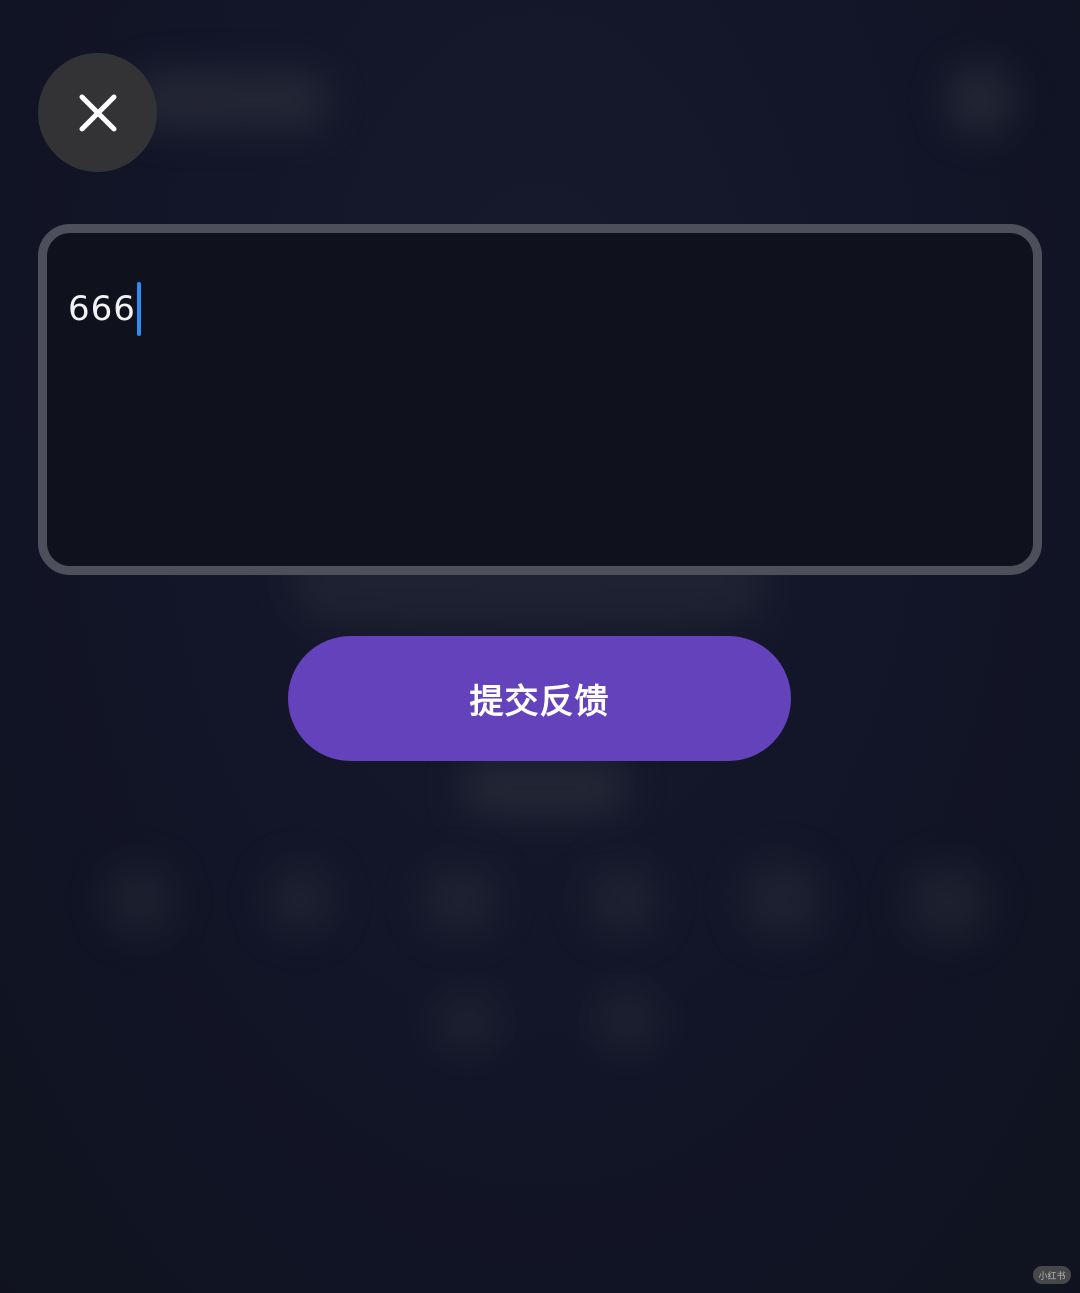 This screenshot has width=1080, height=1293. What do you see at coordinates (545, 787) in the screenshot?
I see `blurred-below-button` at bounding box center [545, 787].